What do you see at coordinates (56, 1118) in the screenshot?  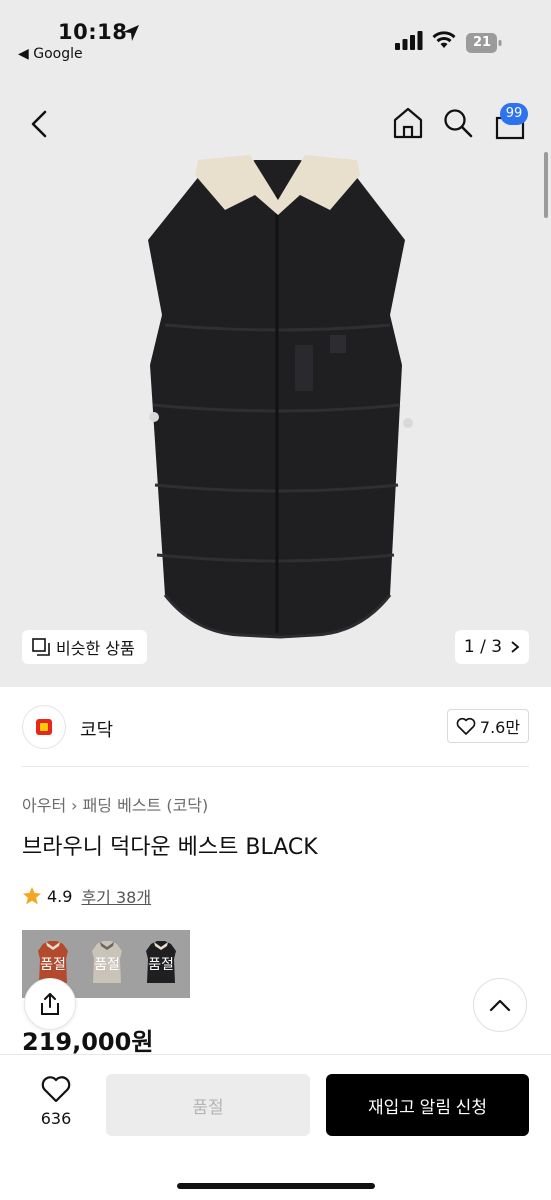 I see `wishlist-count: 636` at bounding box center [56, 1118].